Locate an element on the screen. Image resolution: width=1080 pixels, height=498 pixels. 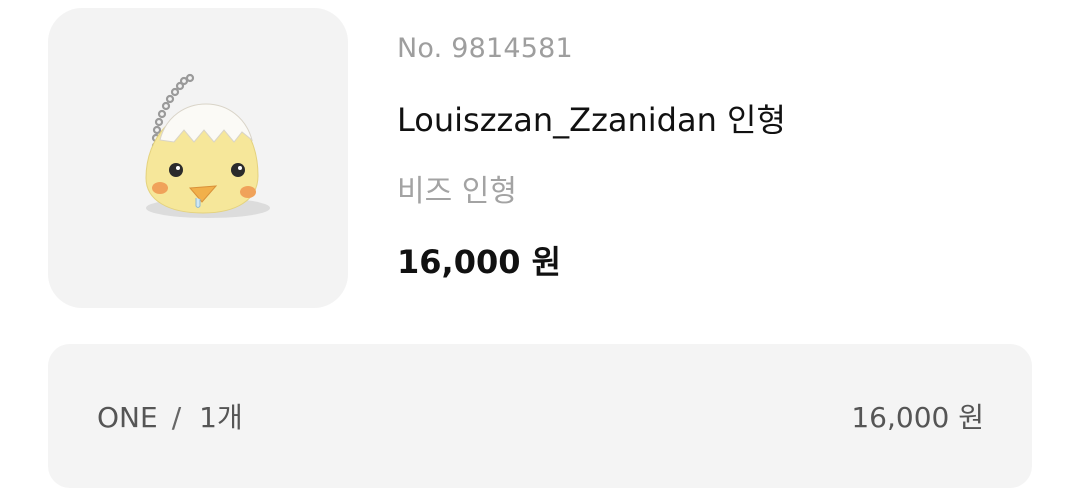
option-details: ONE / 1개 is located at coordinates (170, 416).